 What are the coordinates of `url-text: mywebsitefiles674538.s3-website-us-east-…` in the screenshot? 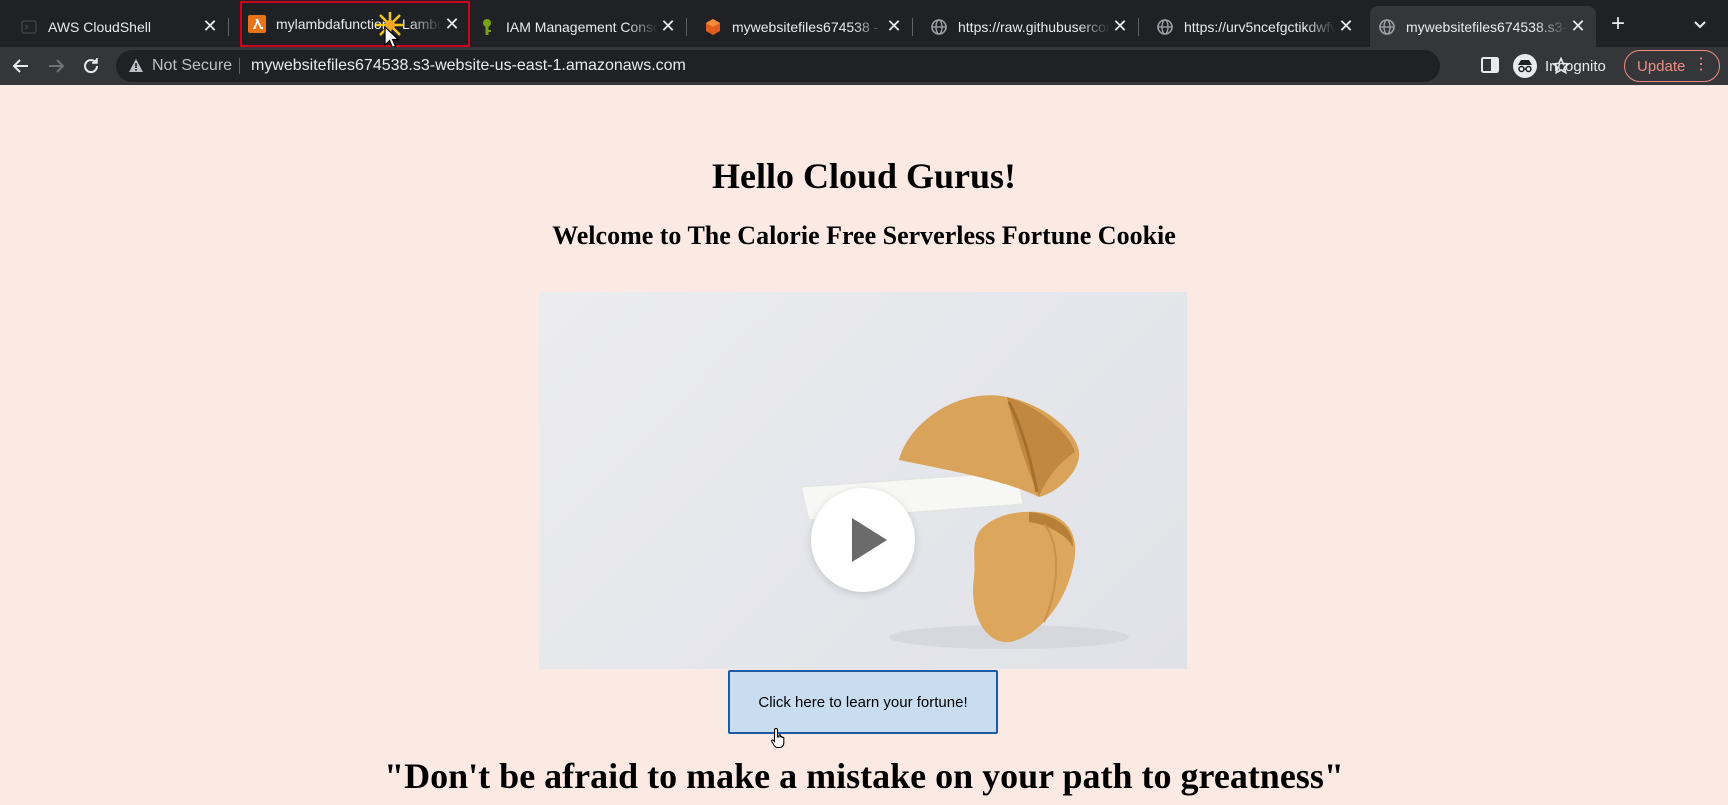 It's located at (468, 66).